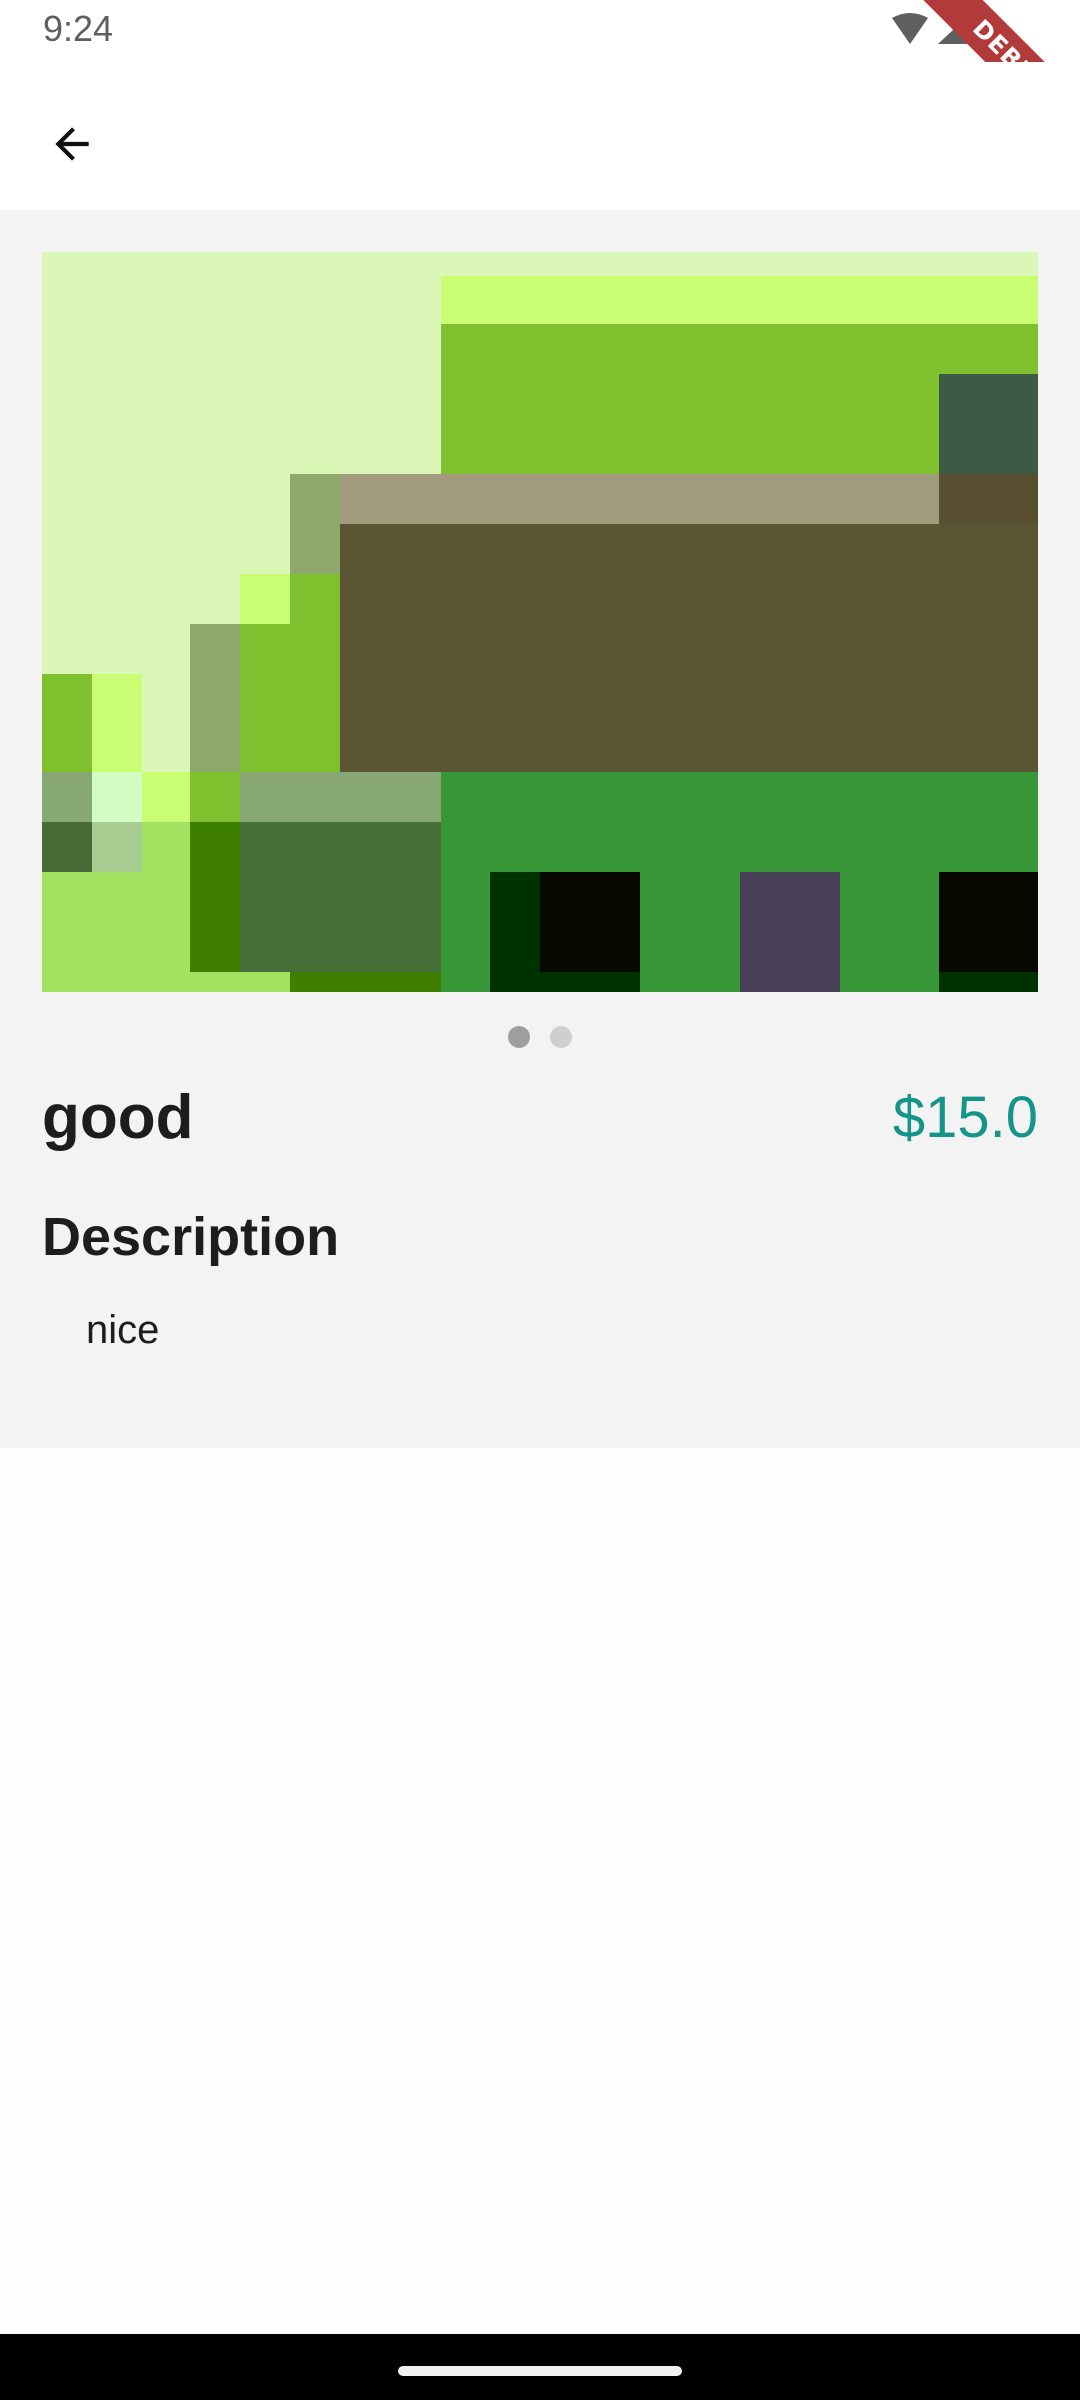 This screenshot has height=2400, width=1080. I want to click on product-name: good, so click(118, 1117).